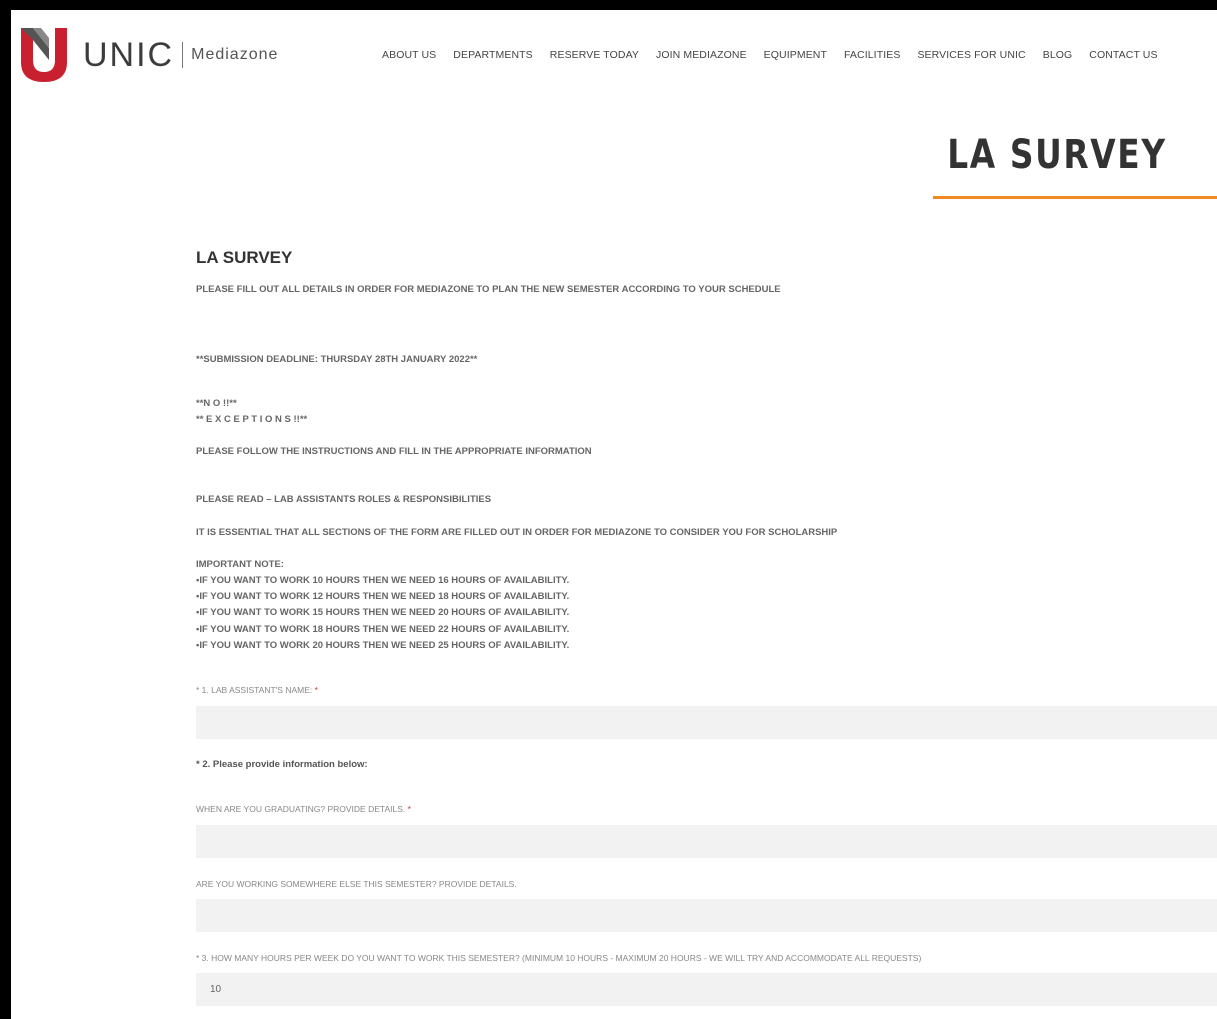 The height and width of the screenshot is (1019, 1217). Describe the element at coordinates (1075, 197) in the screenshot. I see `title-underline` at that location.